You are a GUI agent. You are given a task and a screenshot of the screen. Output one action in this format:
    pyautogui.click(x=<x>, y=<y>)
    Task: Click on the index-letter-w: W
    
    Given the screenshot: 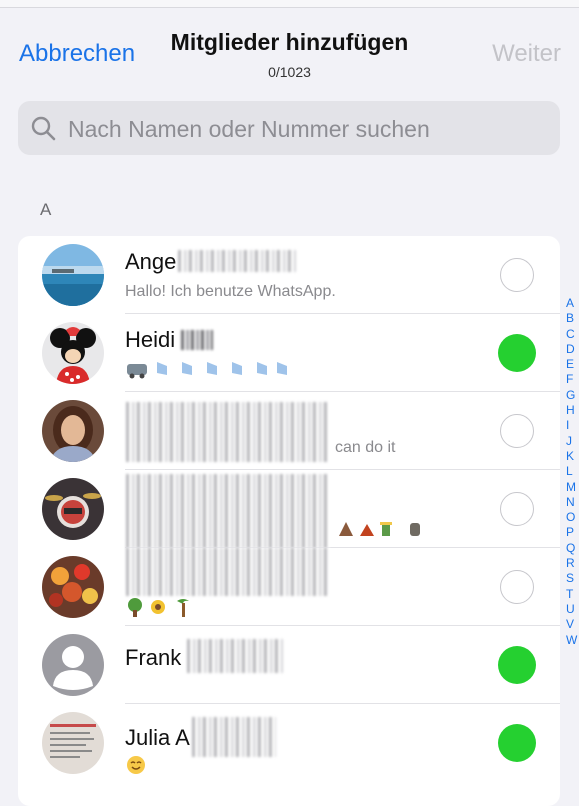 What is the action you would take?
    pyautogui.click(x=572, y=640)
    